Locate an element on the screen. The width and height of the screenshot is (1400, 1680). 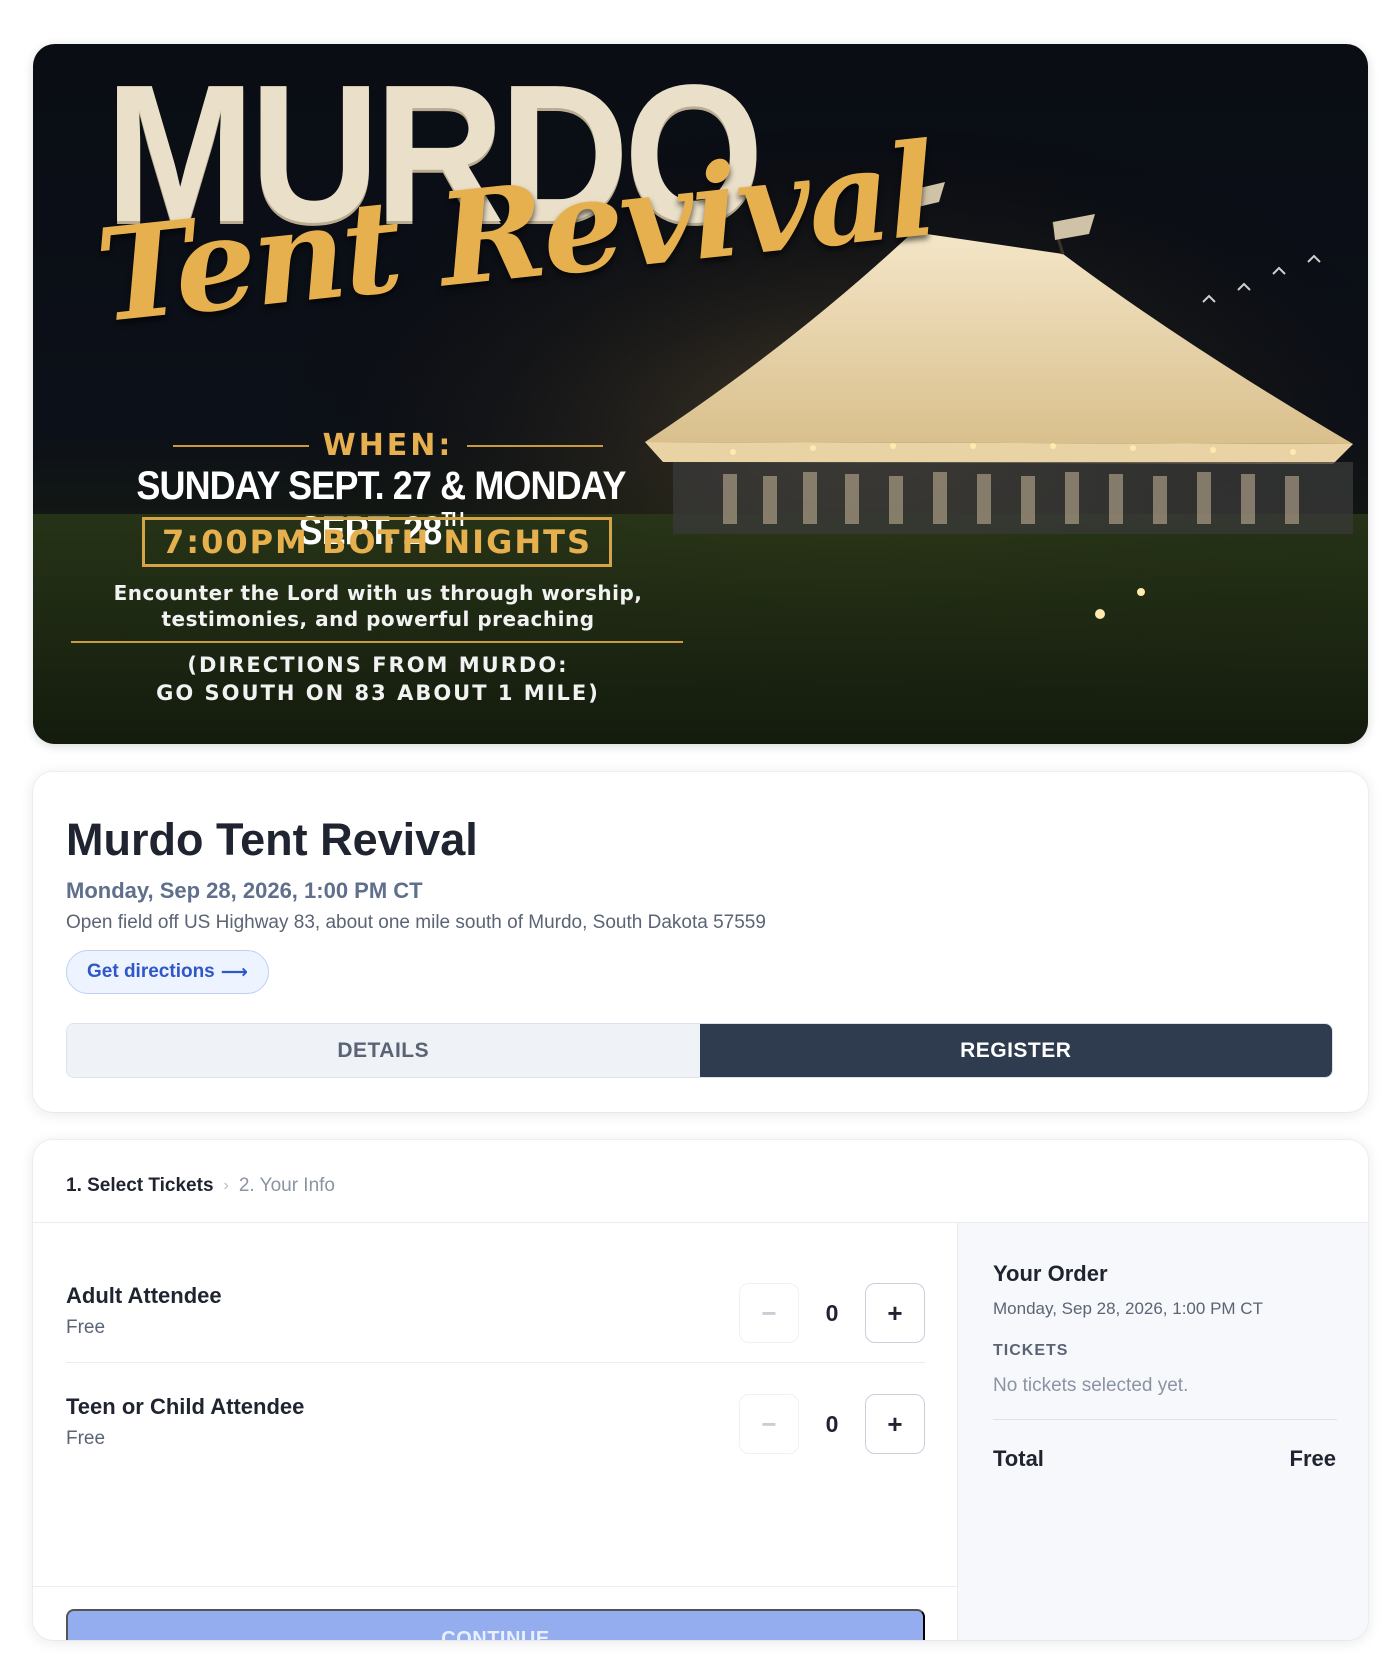
order-total-value: Free is located at coordinates (1312, 1458).